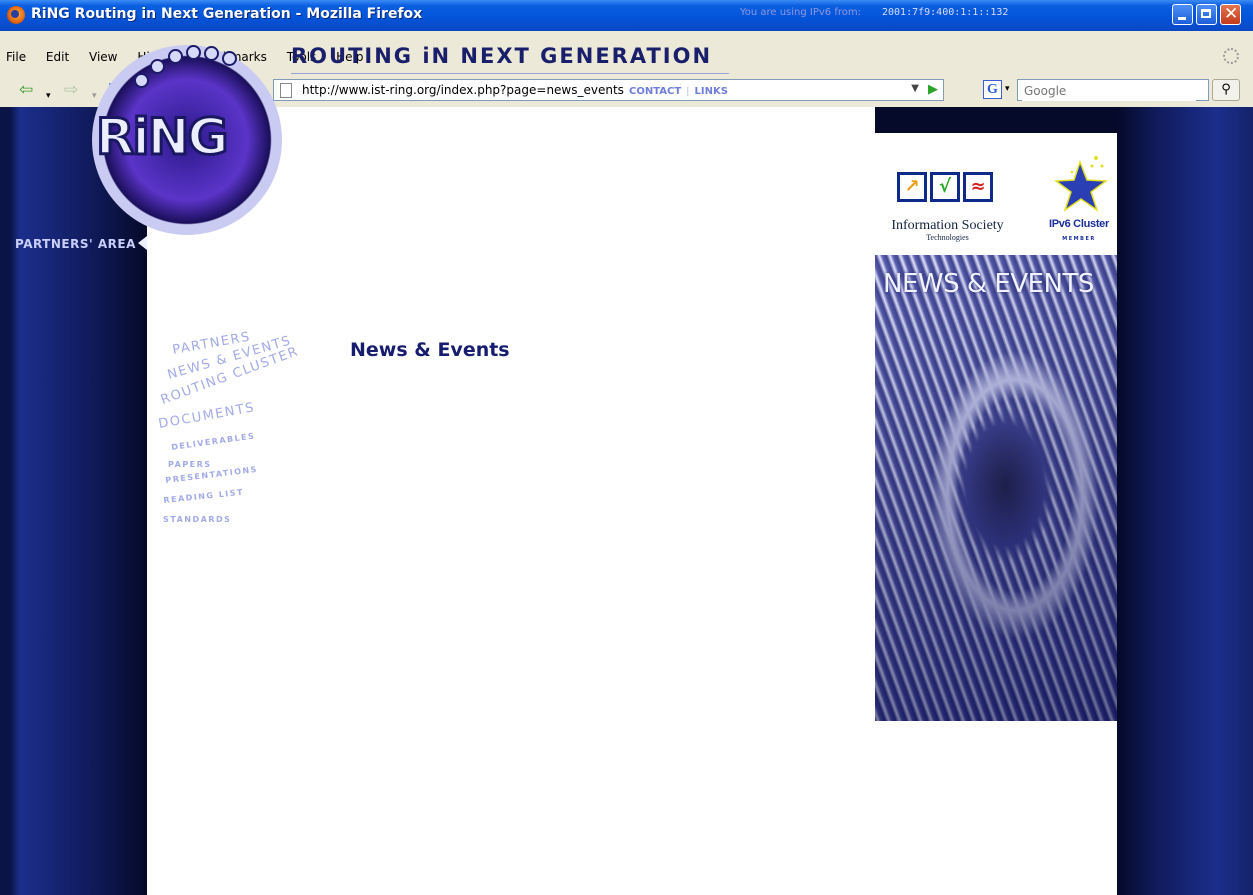  I want to click on partners-area-link: PARTNERS' AREA, so click(75, 244).